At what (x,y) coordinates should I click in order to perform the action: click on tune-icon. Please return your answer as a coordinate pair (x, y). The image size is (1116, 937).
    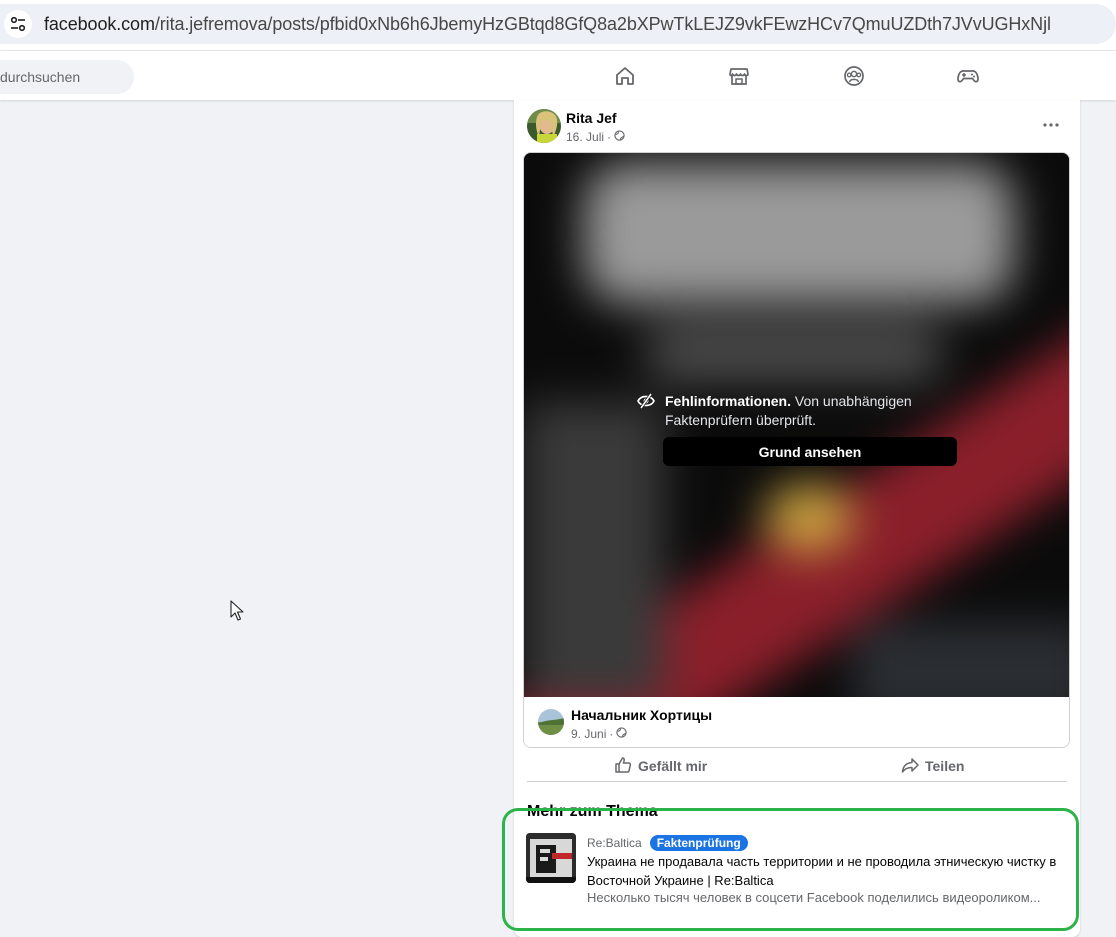
    Looking at the image, I should click on (18, 24).